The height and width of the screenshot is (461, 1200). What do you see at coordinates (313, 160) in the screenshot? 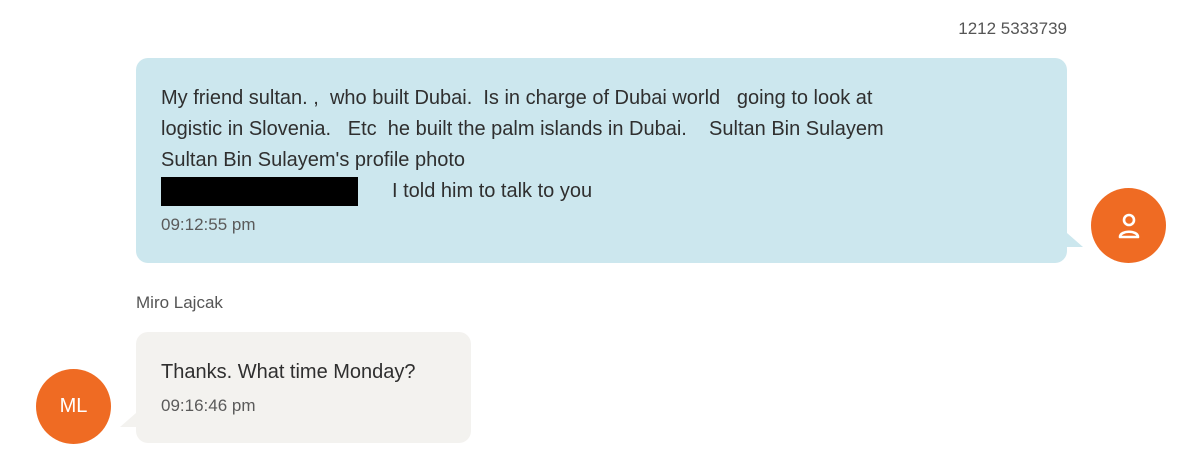
I see `message-text-line: Sultan Bin Sulayem's profile photo` at bounding box center [313, 160].